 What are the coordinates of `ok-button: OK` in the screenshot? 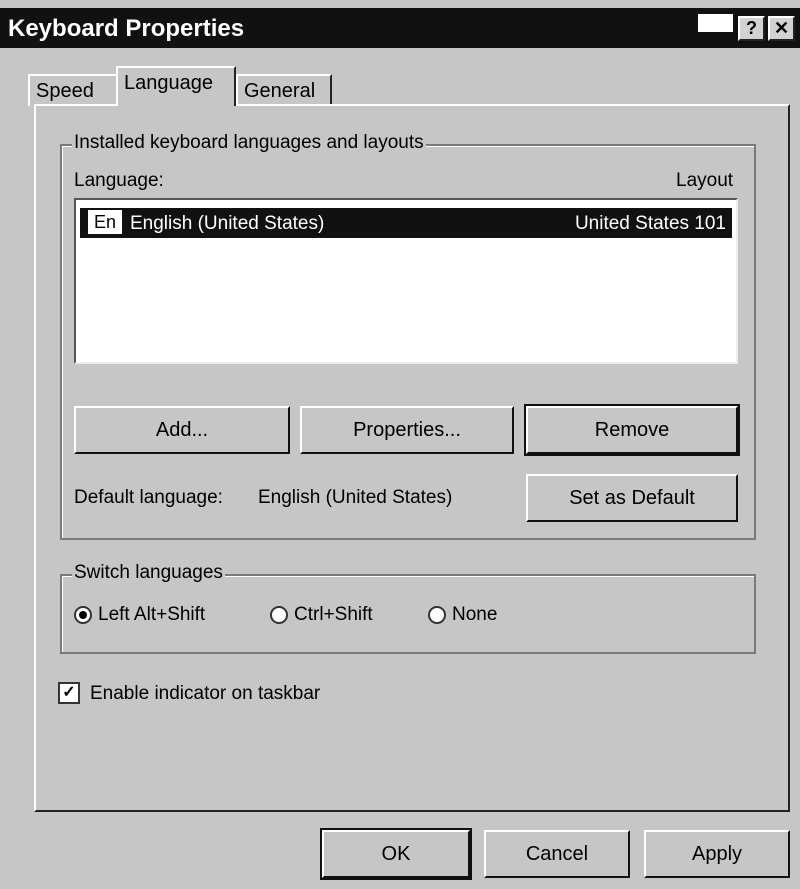 It's located at (396, 854).